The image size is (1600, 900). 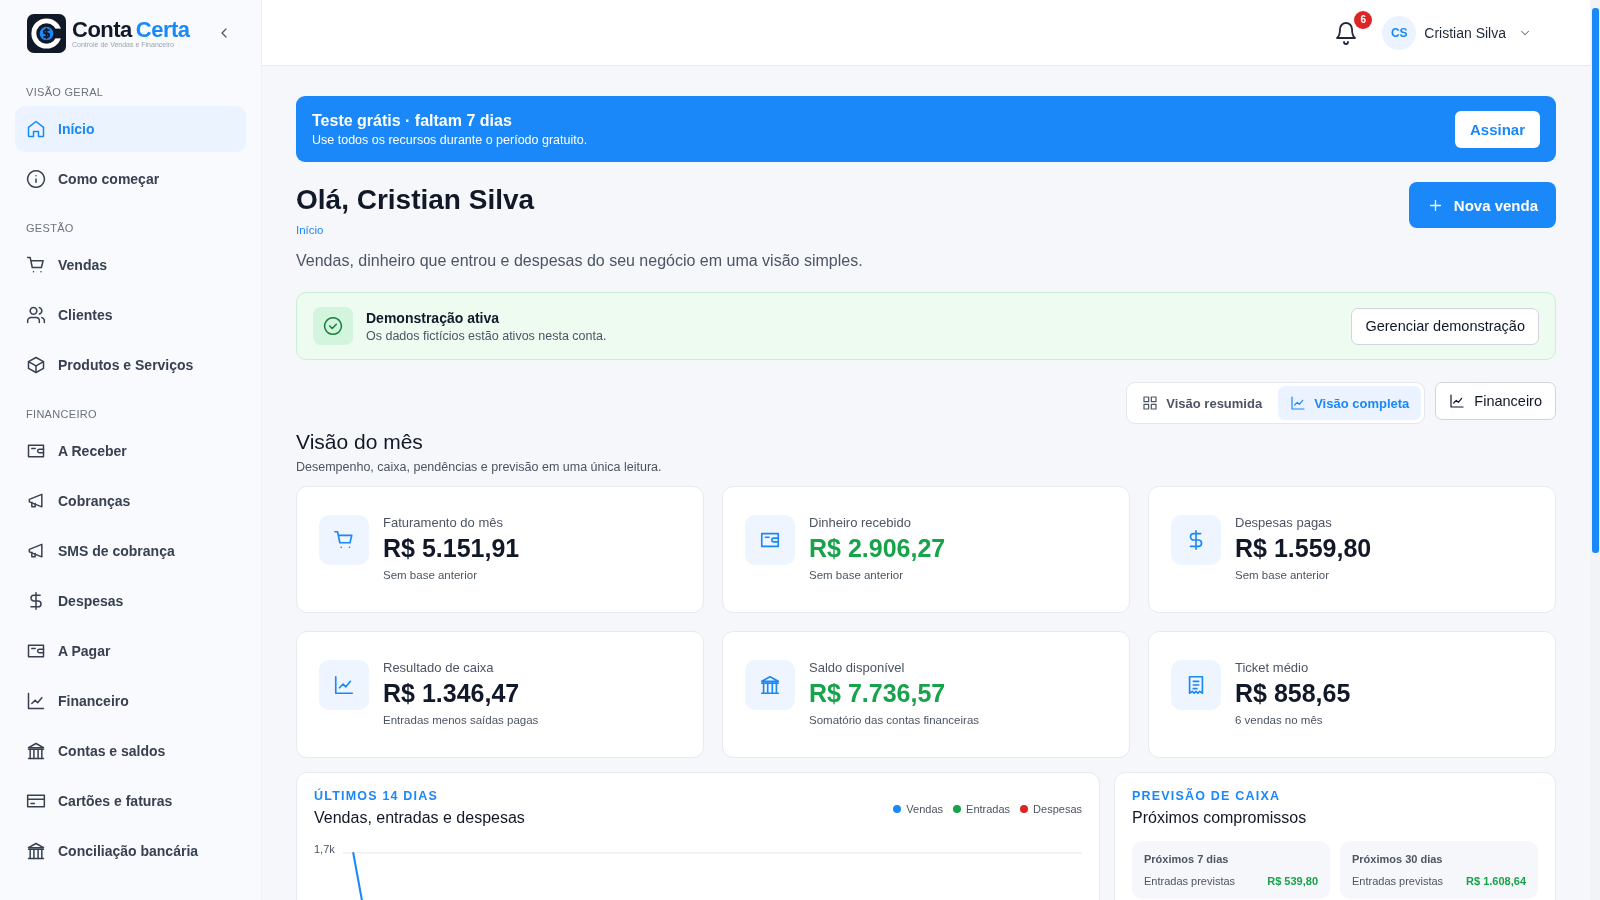 I want to click on new-sale-button: Nova venda, so click(x=1482, y=205).